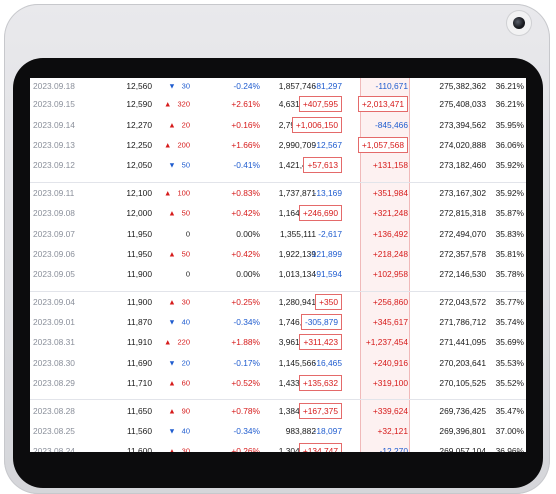  What do you see at coordinates (509, 362) in the screenshot?
I see `row-holding-ratio: 35.53%` at bounding box center [509, 362].